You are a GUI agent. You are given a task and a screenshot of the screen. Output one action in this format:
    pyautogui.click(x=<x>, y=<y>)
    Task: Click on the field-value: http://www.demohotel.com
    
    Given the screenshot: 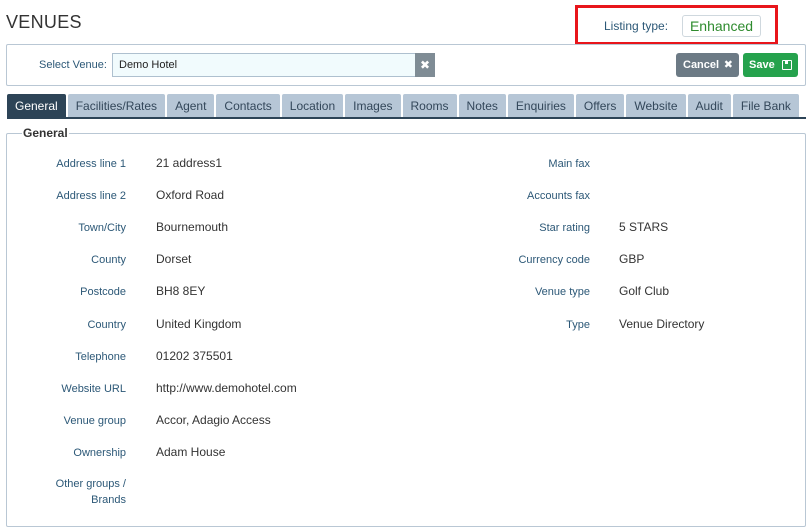 What is the action you would take?
    pyautogui.click(x=226, y=388)
    